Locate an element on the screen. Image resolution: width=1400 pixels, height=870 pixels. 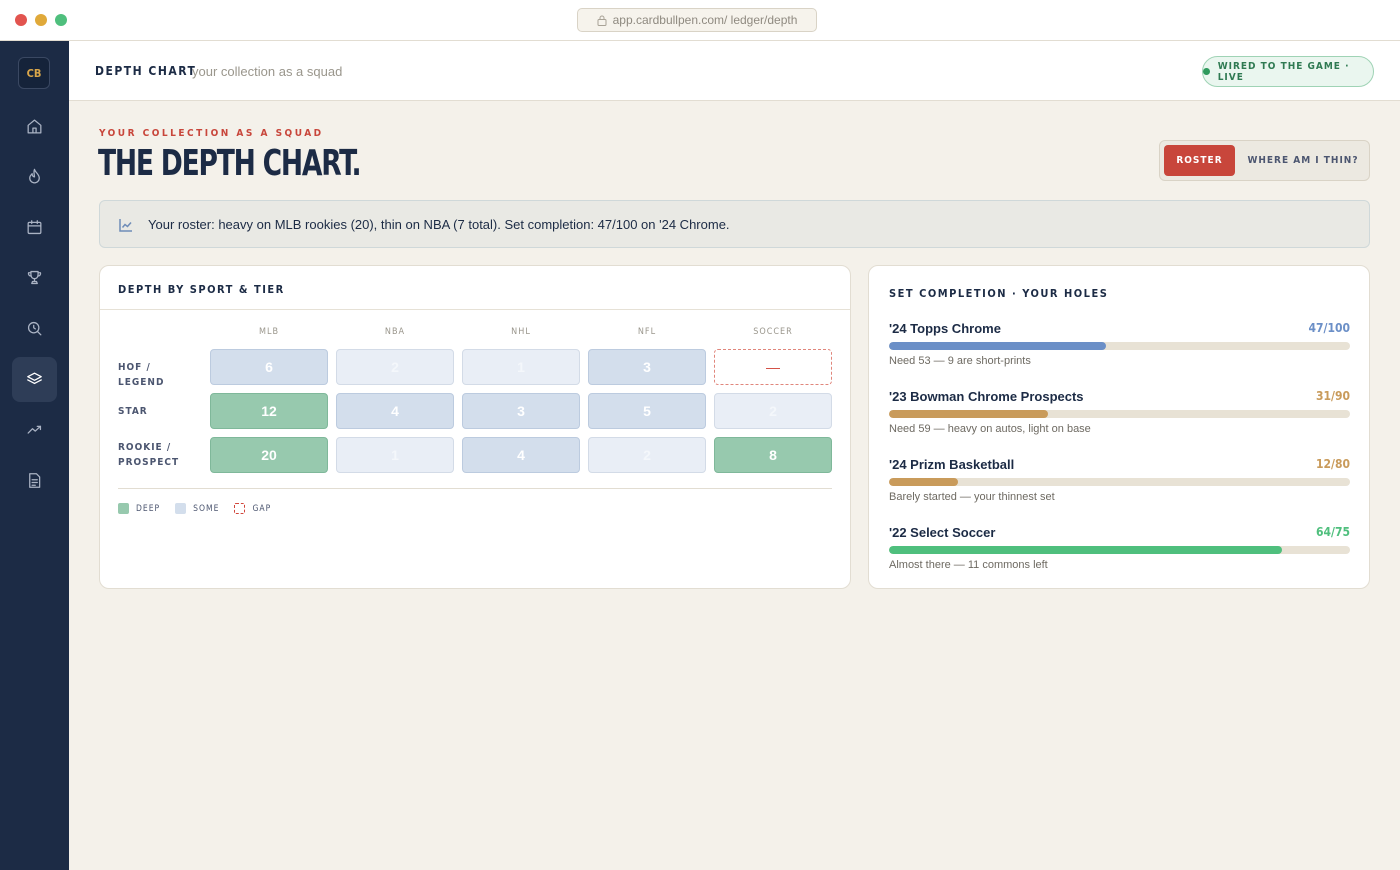
row-label-hof: HOF / LEGEND is located at coordinates (141, 375).